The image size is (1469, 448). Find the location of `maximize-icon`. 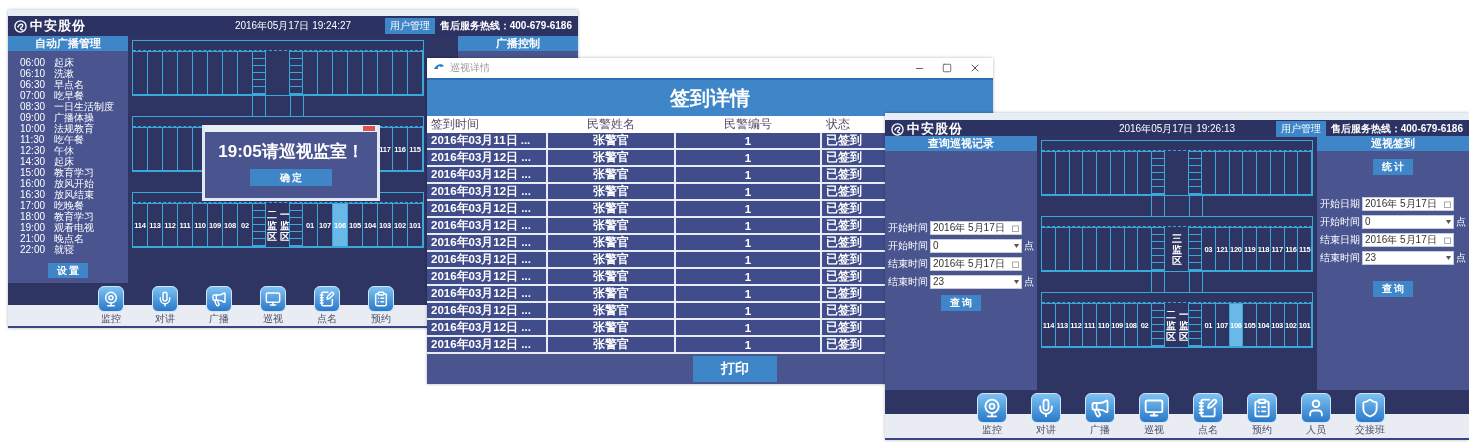

maximize-icon is located at coordinates (947, 68).